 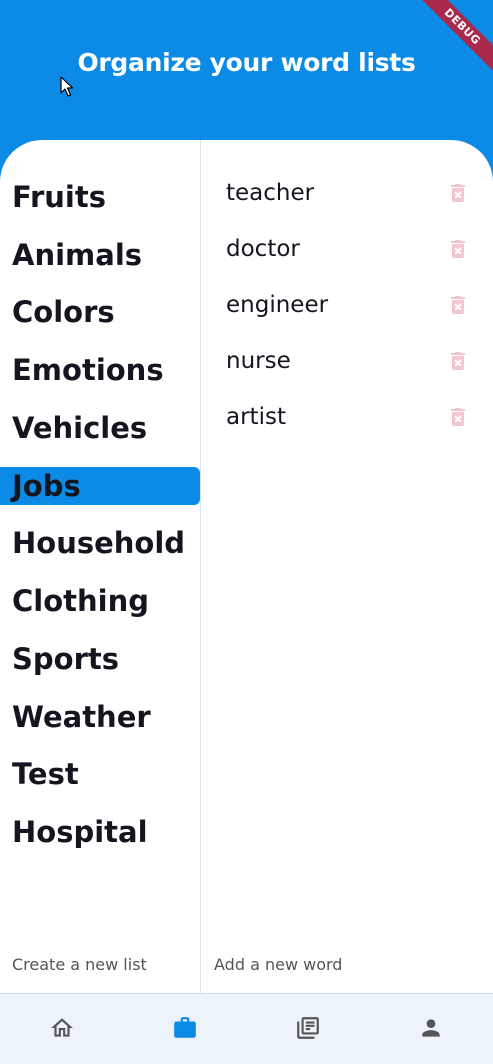 I want to click on category-item-weather: Weather, so click(x=100, y=717).